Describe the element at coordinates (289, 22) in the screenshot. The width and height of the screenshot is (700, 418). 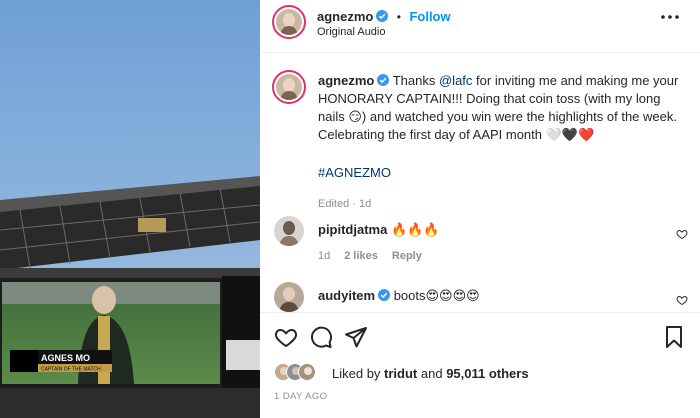
I see `author-avatar` at that location.